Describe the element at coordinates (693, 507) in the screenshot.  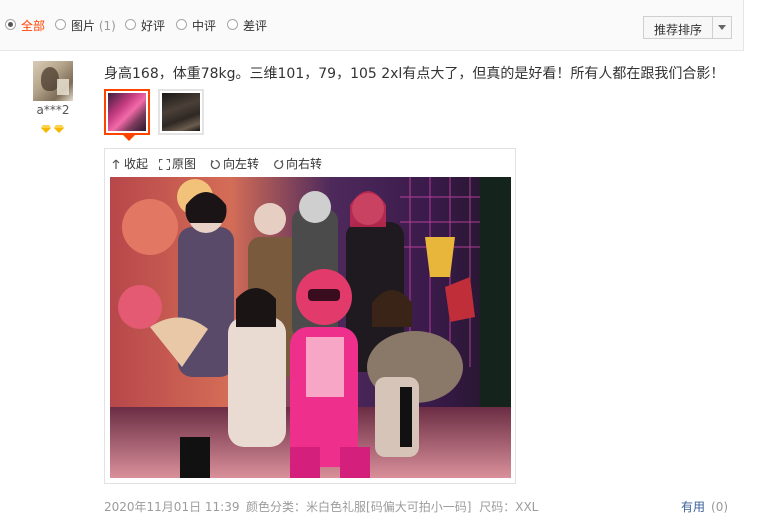
I see `useful-label: 有用` at that location.